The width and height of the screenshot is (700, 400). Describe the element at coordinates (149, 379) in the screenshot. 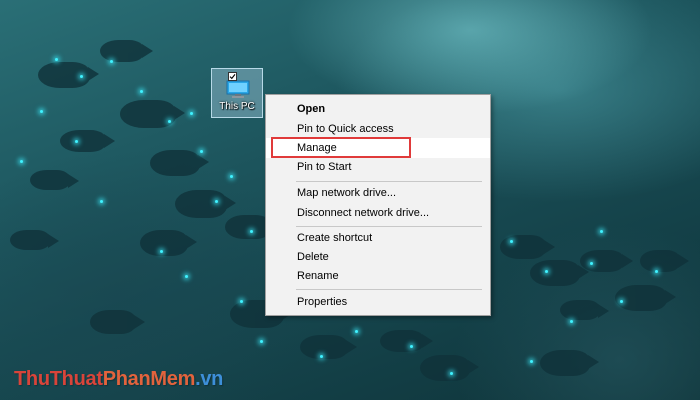

I see `watermark-part-2: PhanMem` at that location.